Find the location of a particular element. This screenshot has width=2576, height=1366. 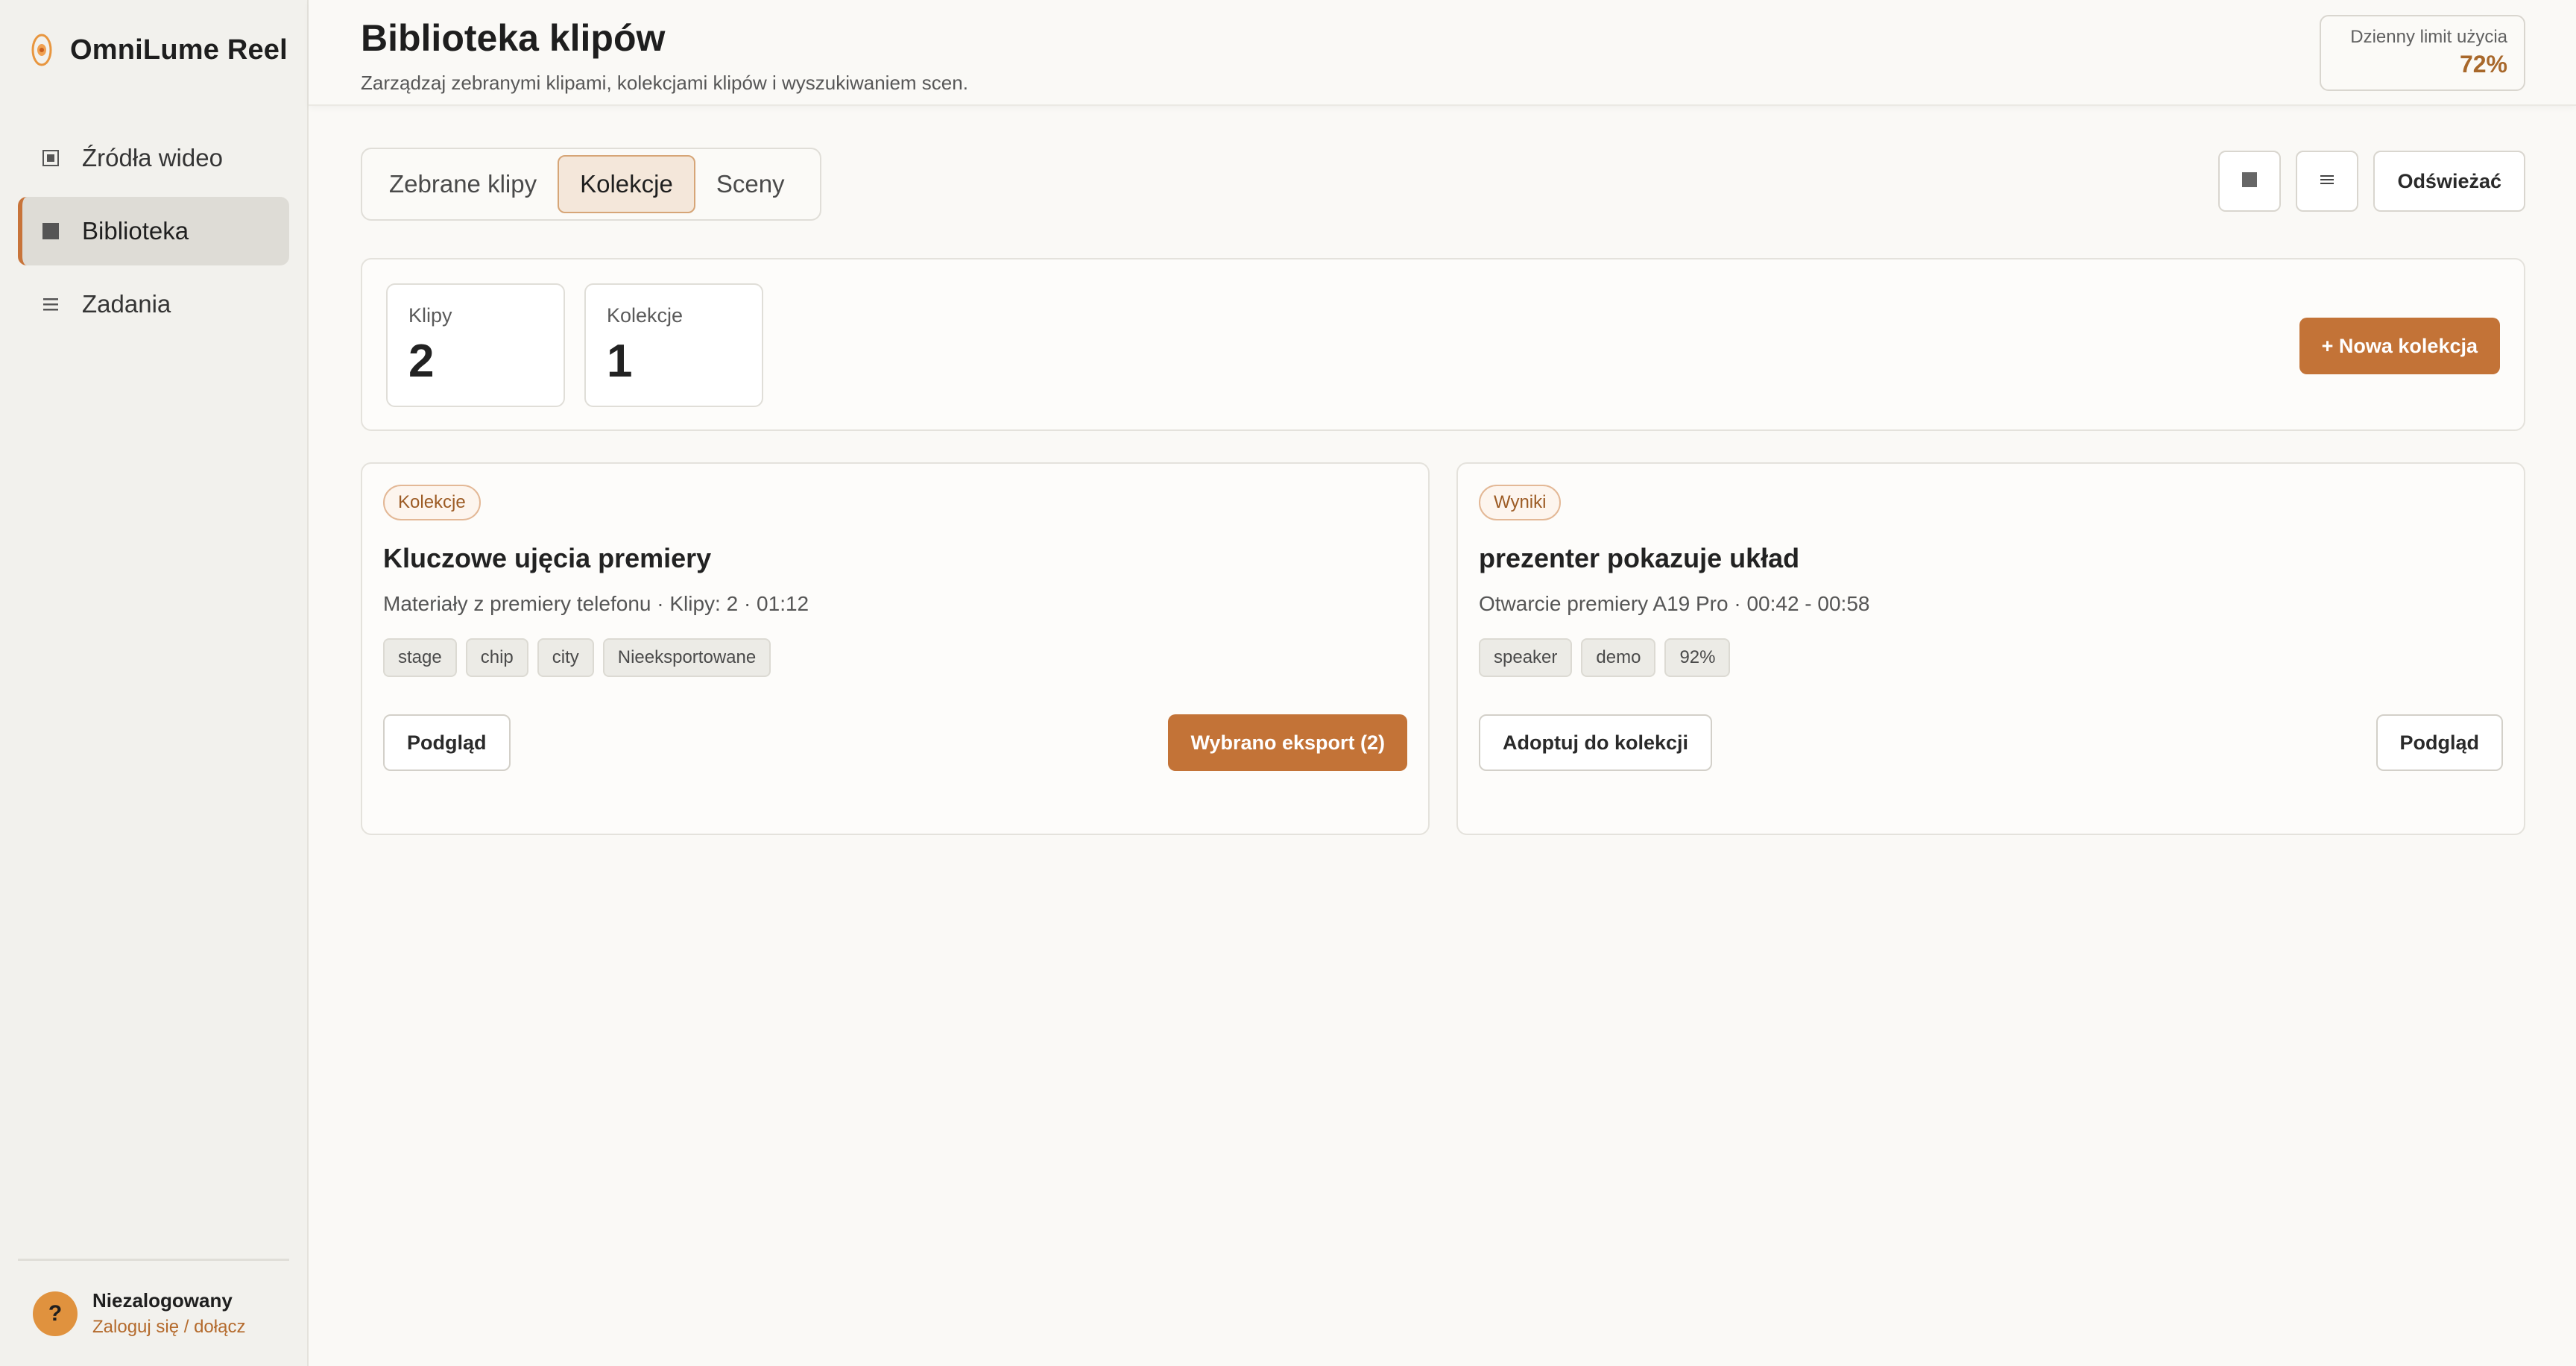

tag: Nieeksportowane is located at coordinates (687, 657).